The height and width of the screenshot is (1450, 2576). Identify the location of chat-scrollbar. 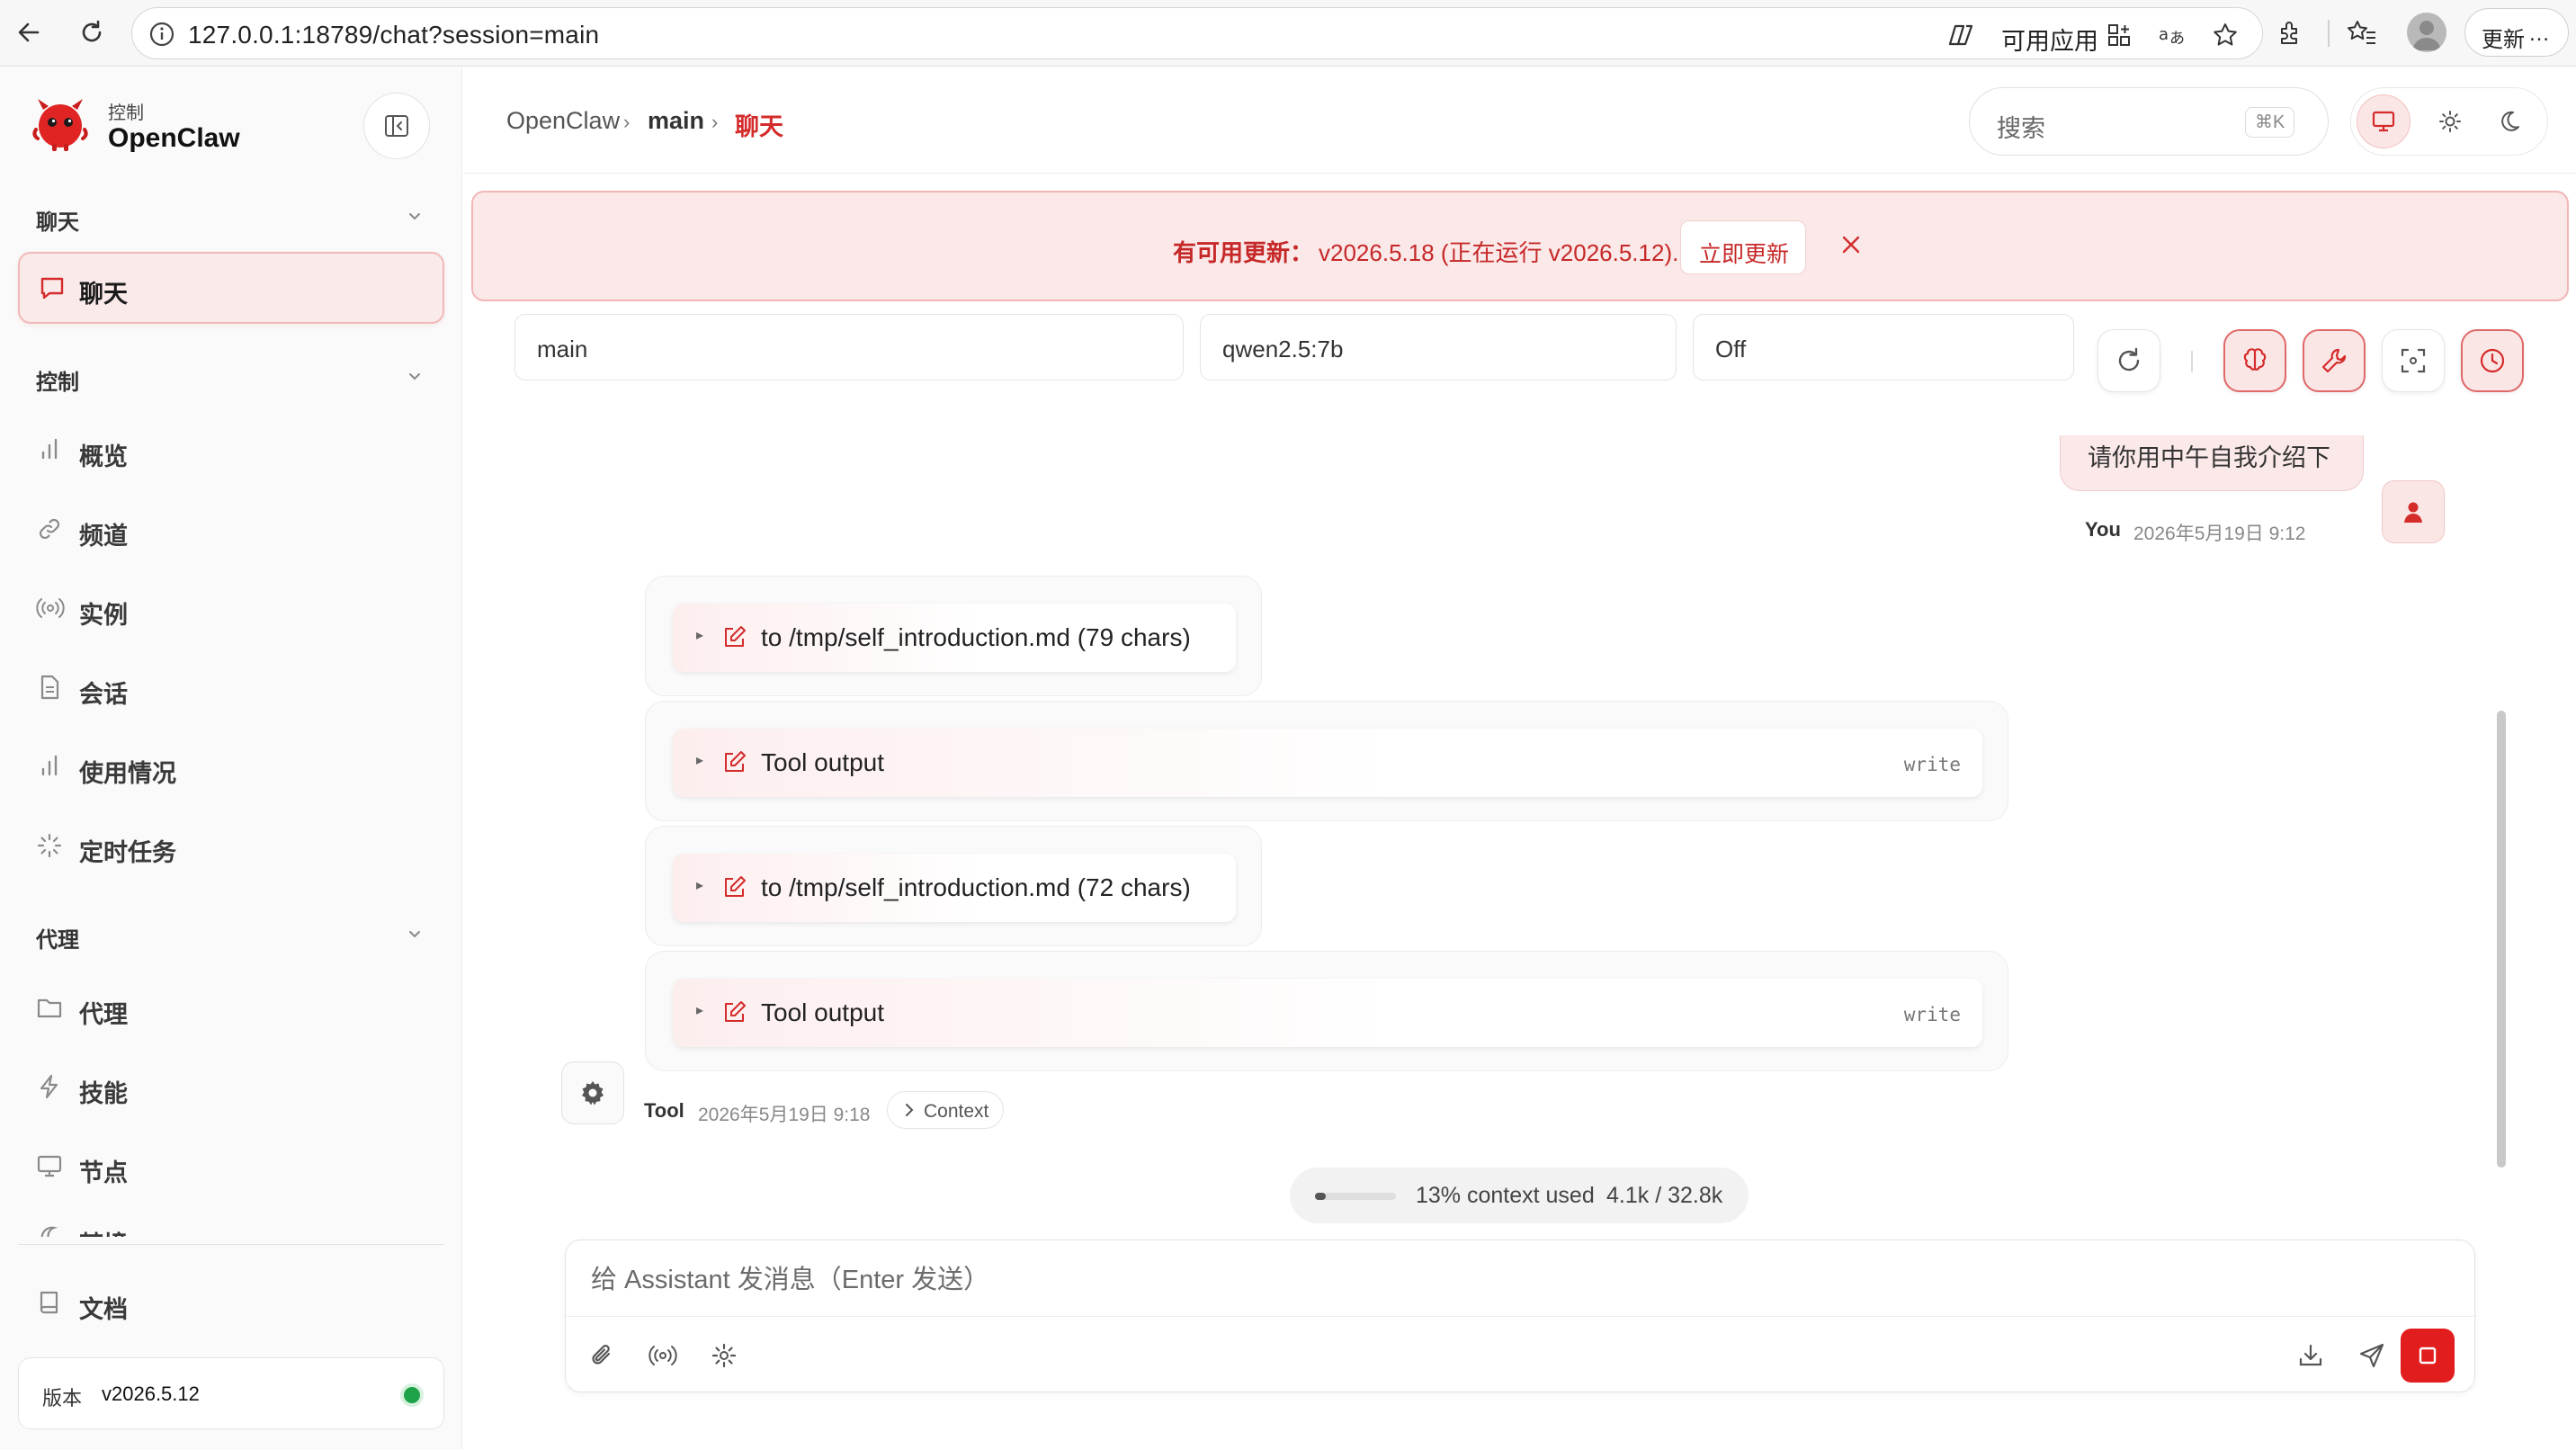
(2501, 939).